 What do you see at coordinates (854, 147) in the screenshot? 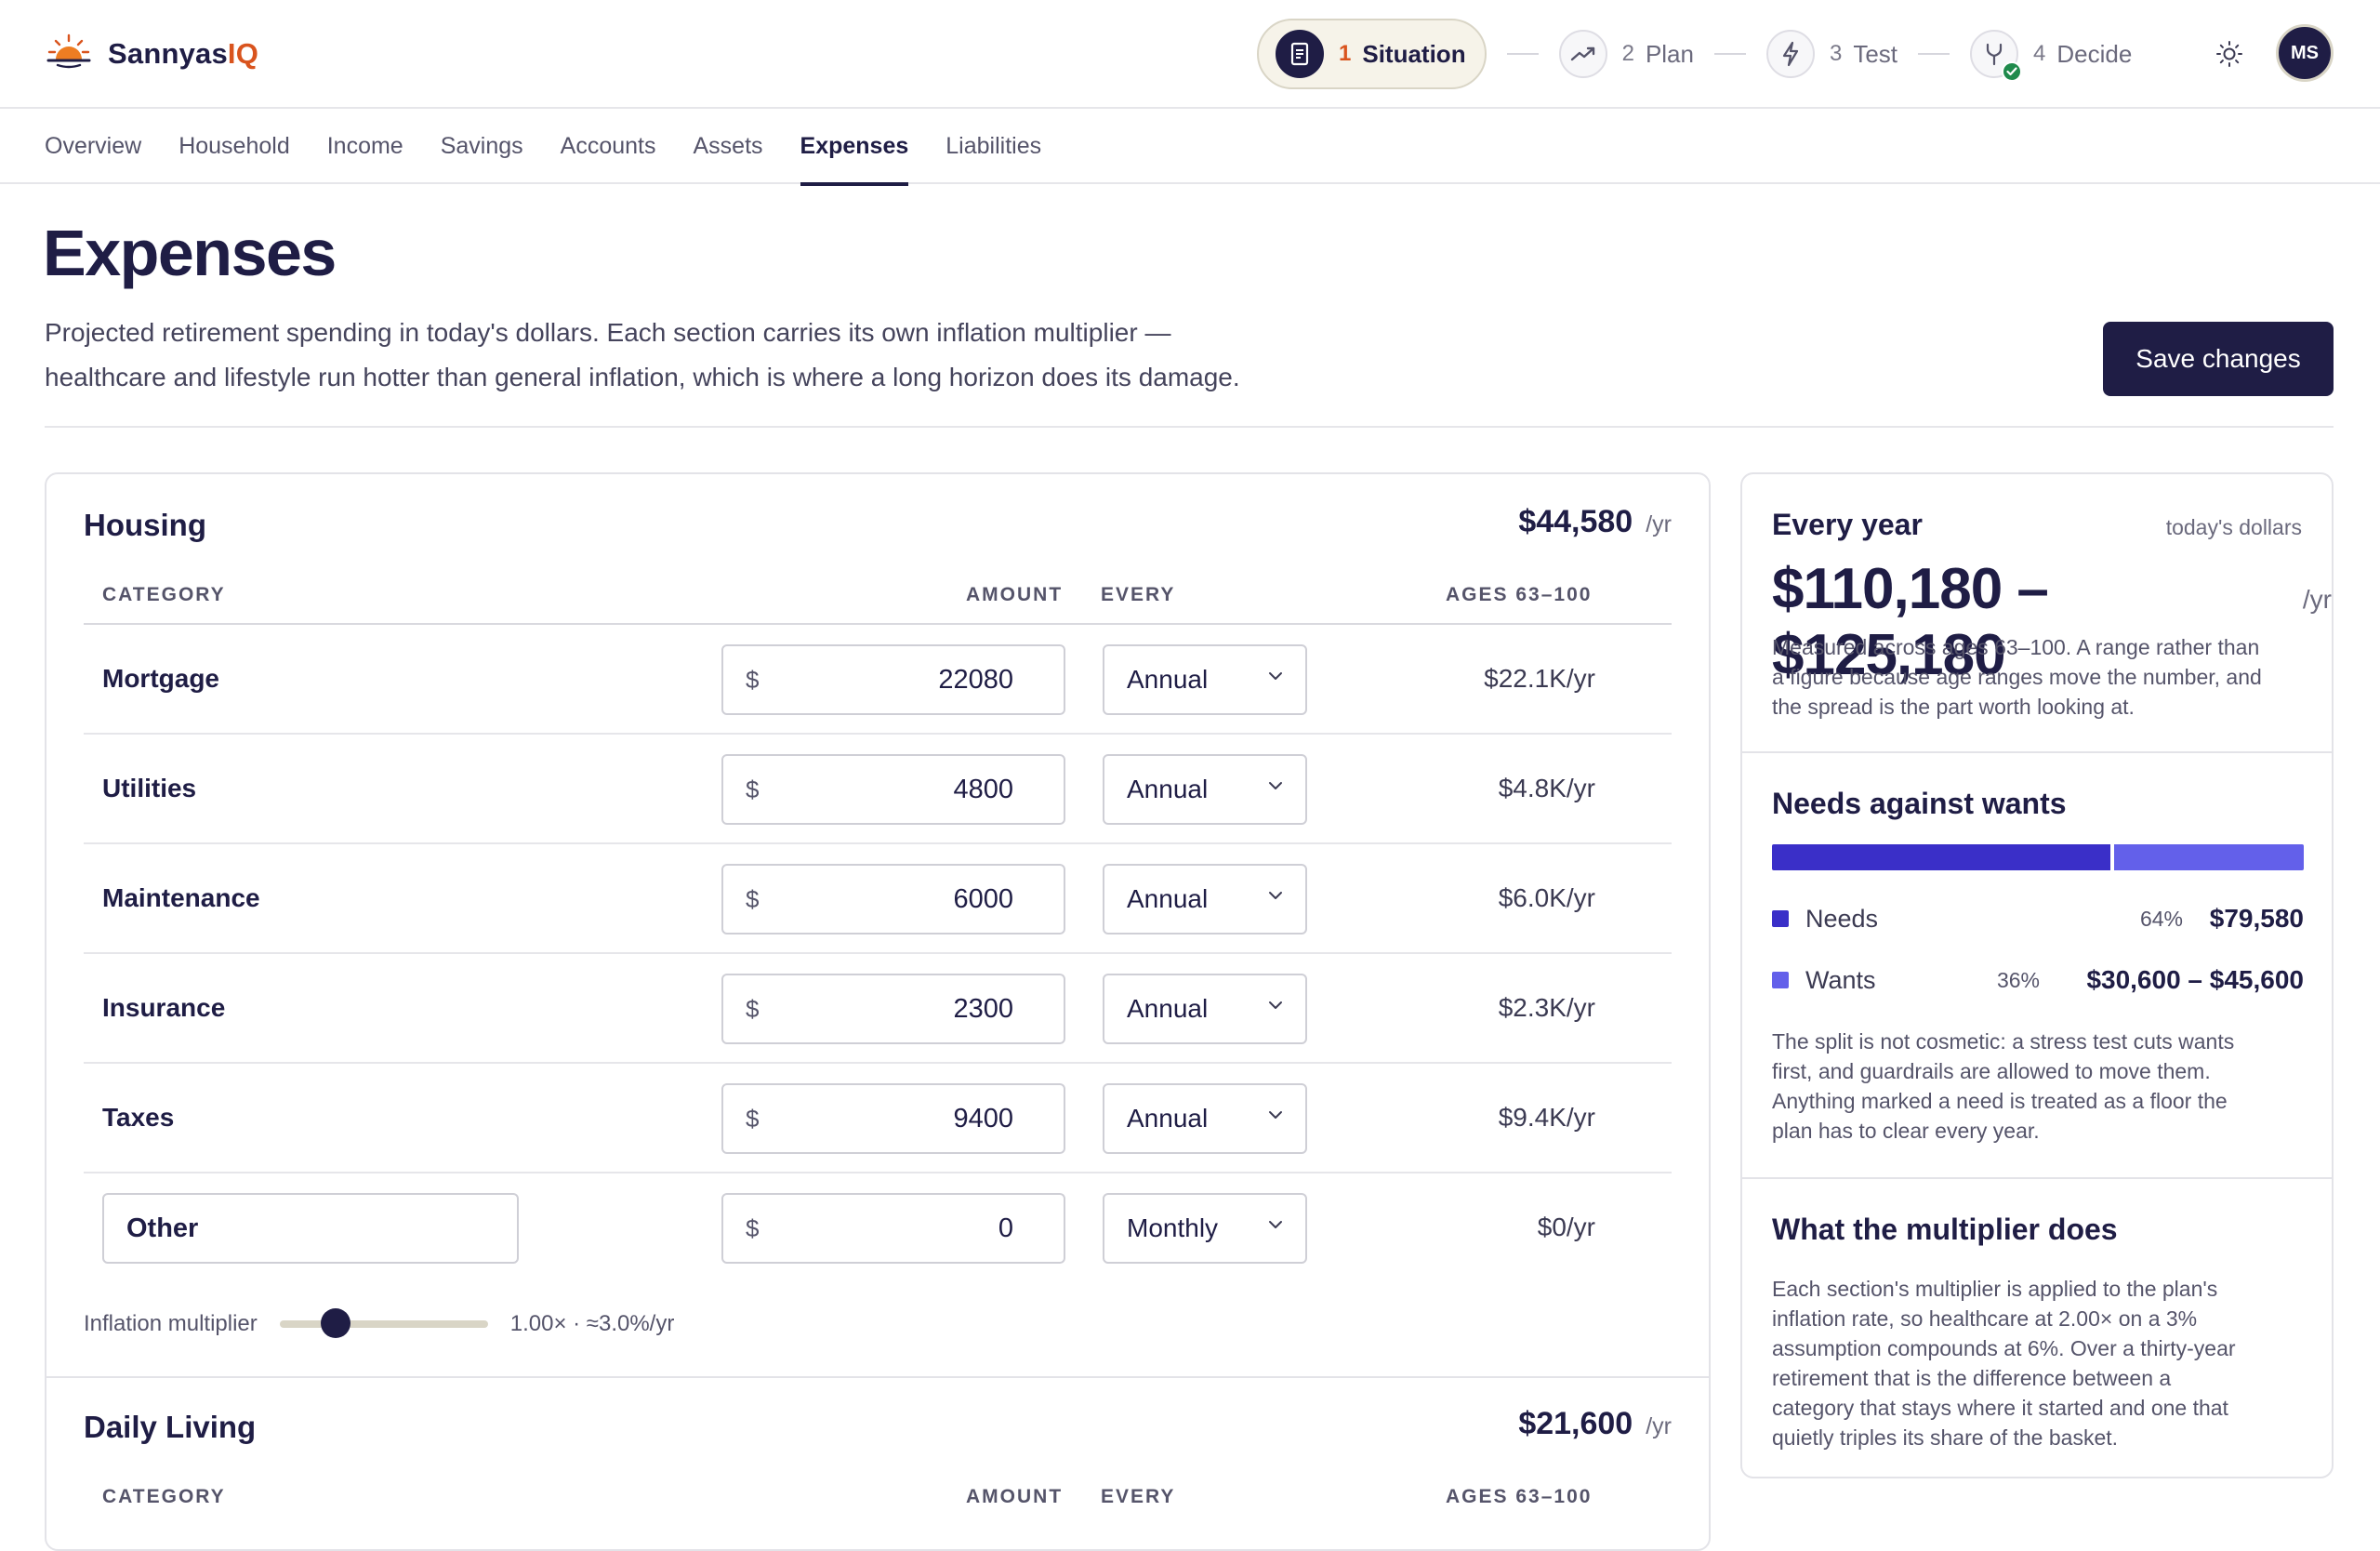
I see `tab-expenses: Expenses` at bounding box center [854, 147].